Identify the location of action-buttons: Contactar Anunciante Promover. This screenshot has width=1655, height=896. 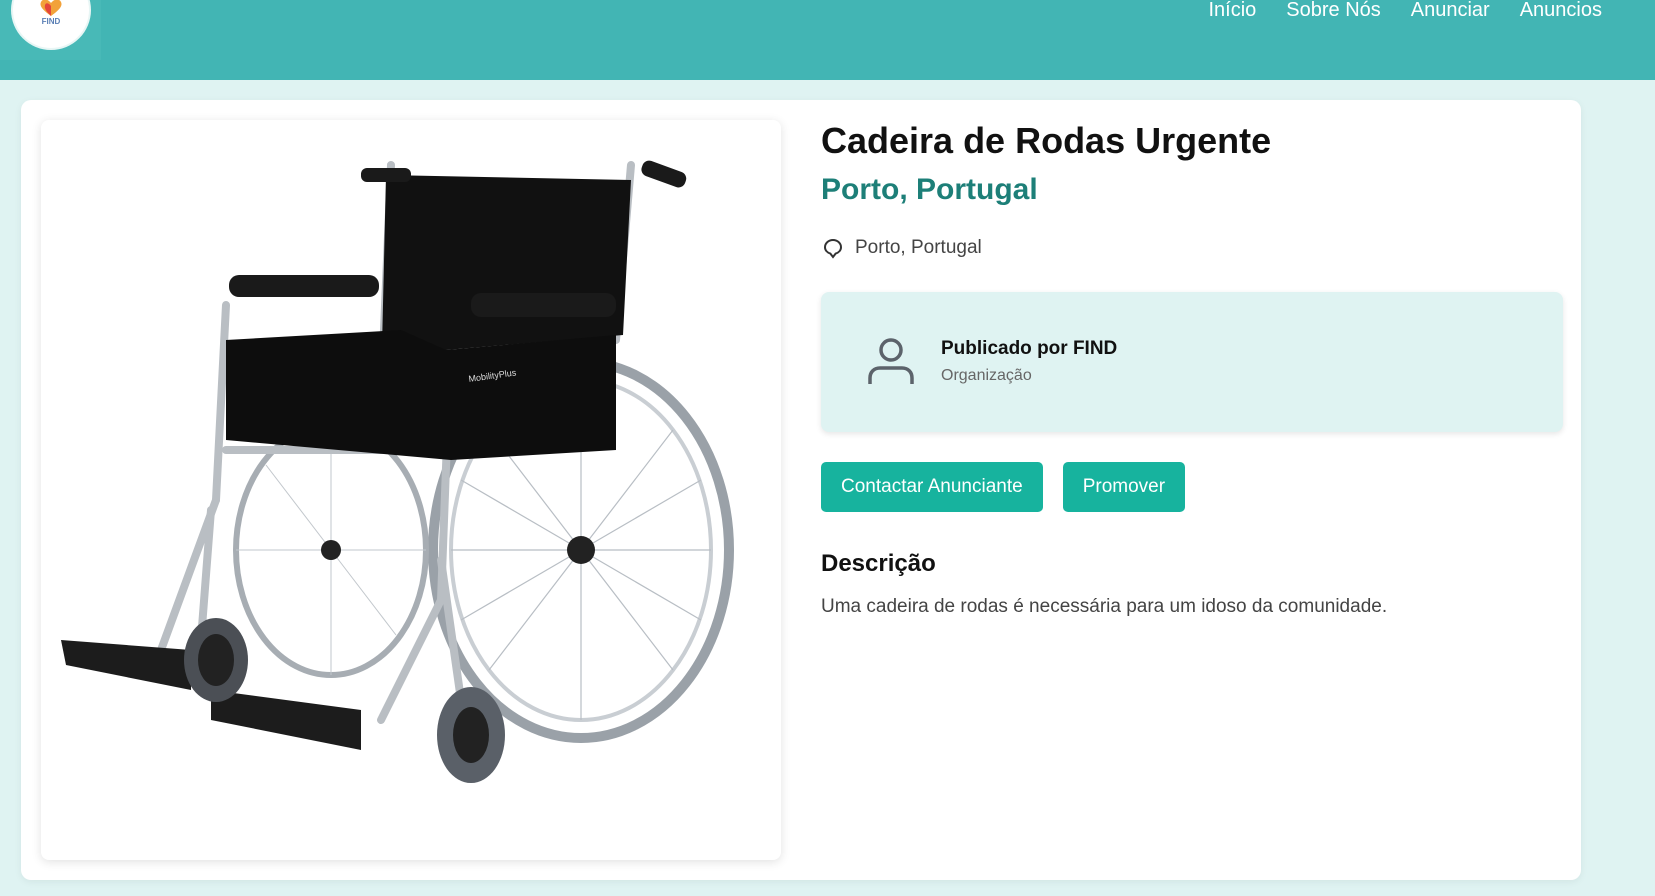
(1192, 487).